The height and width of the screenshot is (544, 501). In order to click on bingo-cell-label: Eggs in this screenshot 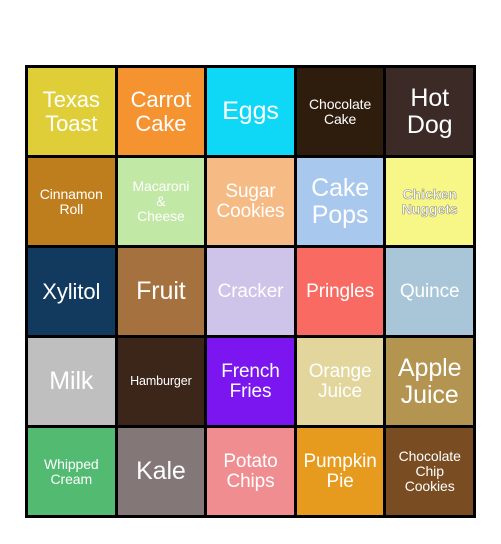, I will do `click(250, 111)`.